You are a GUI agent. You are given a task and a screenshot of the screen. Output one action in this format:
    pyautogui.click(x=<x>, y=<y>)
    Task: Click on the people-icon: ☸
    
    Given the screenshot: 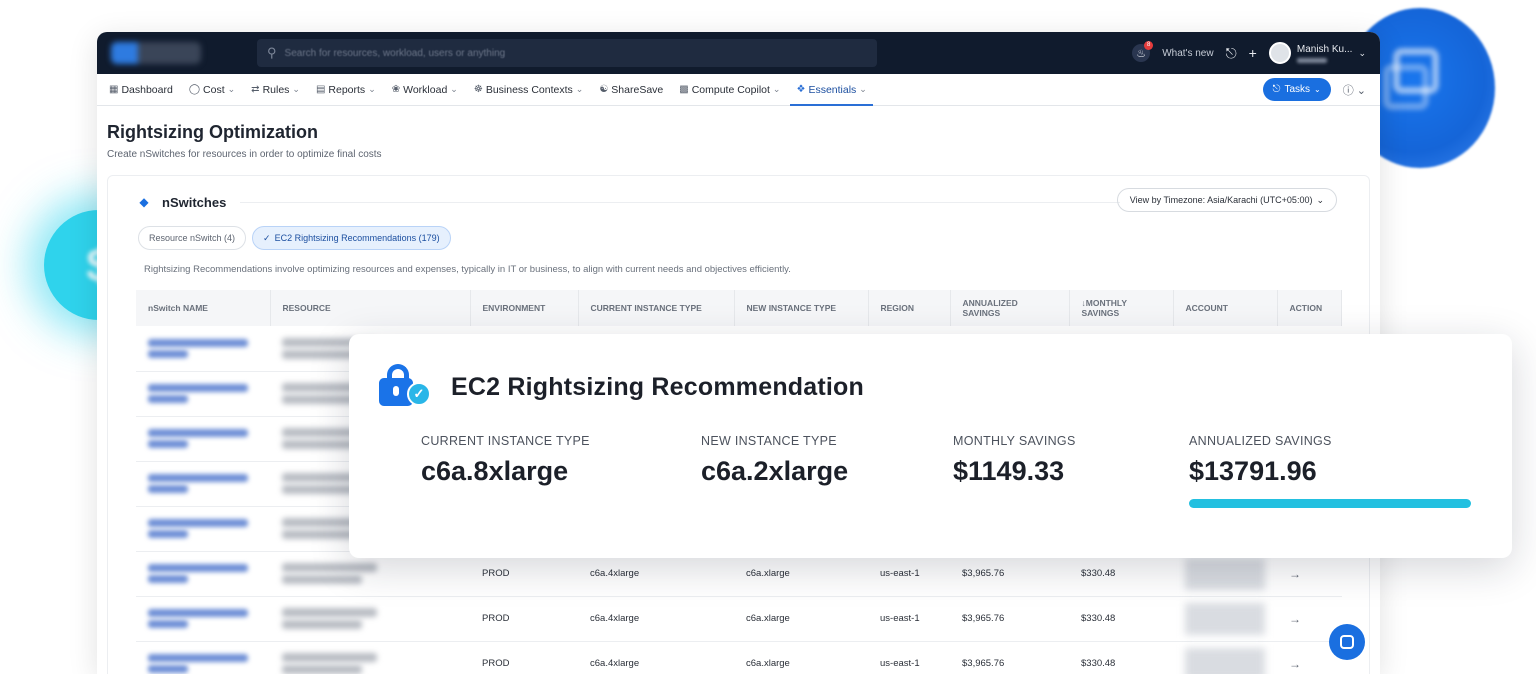 What is the action you would take?
    pyautogui.click(x=478, y=89)
    